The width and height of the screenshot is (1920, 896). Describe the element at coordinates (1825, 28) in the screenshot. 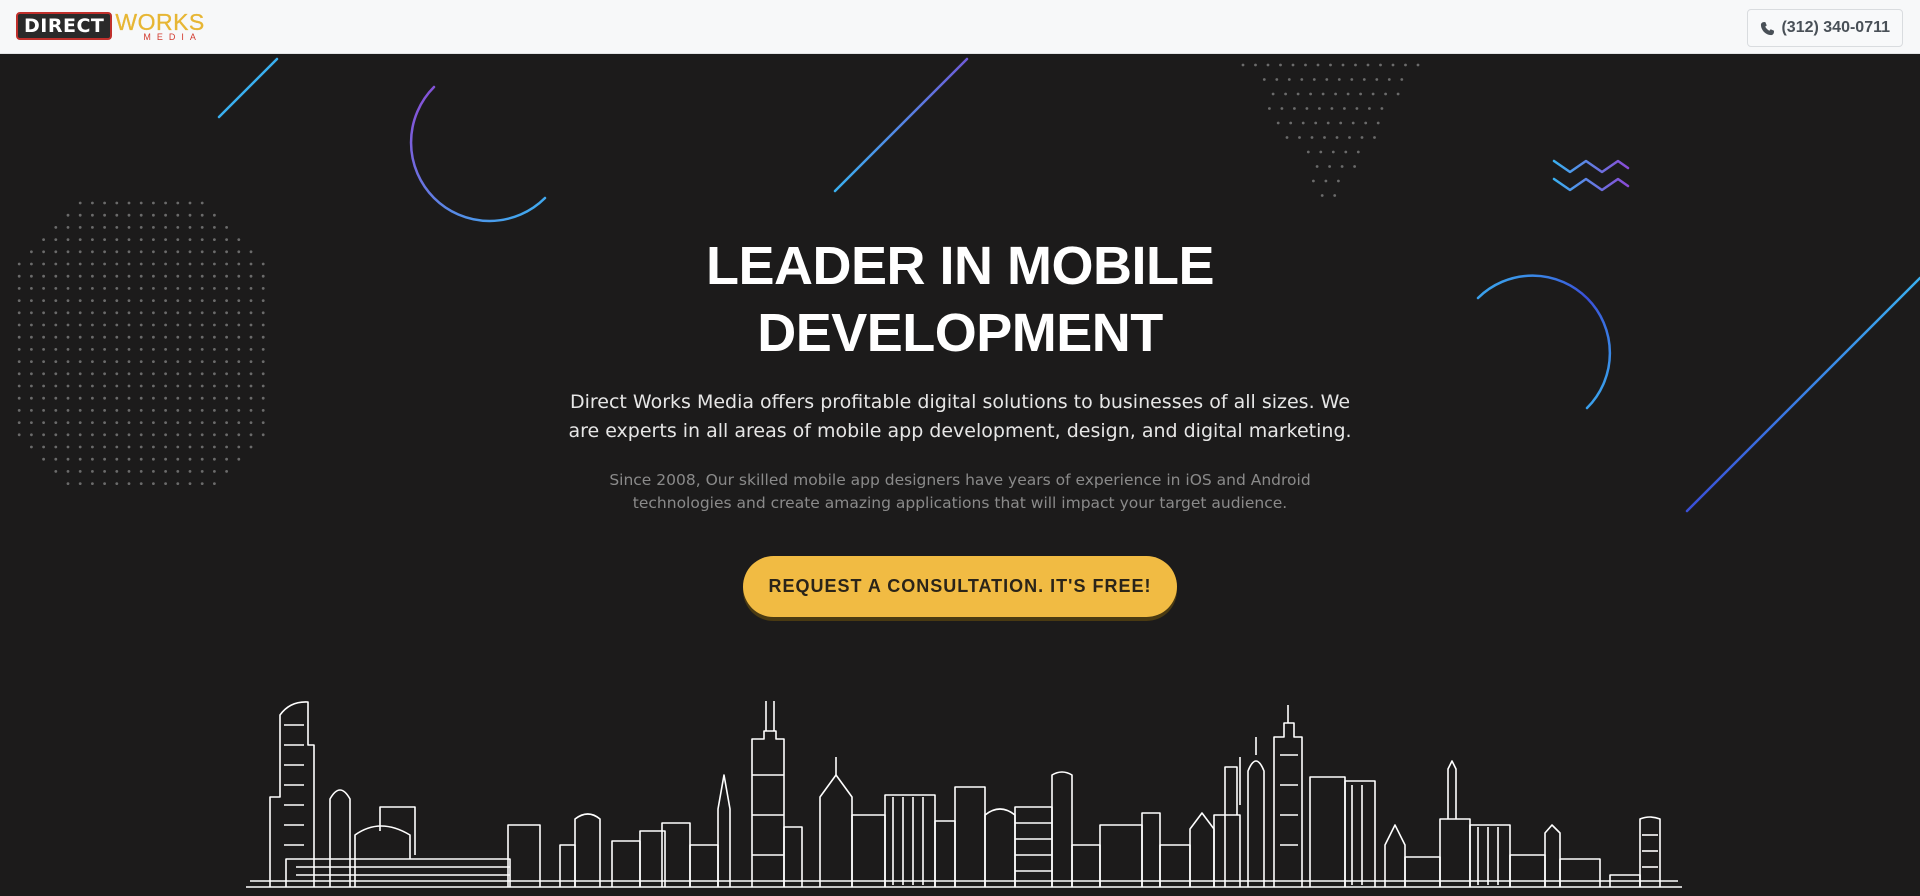

I see `phone-button: (312) 340-0711` at that location.